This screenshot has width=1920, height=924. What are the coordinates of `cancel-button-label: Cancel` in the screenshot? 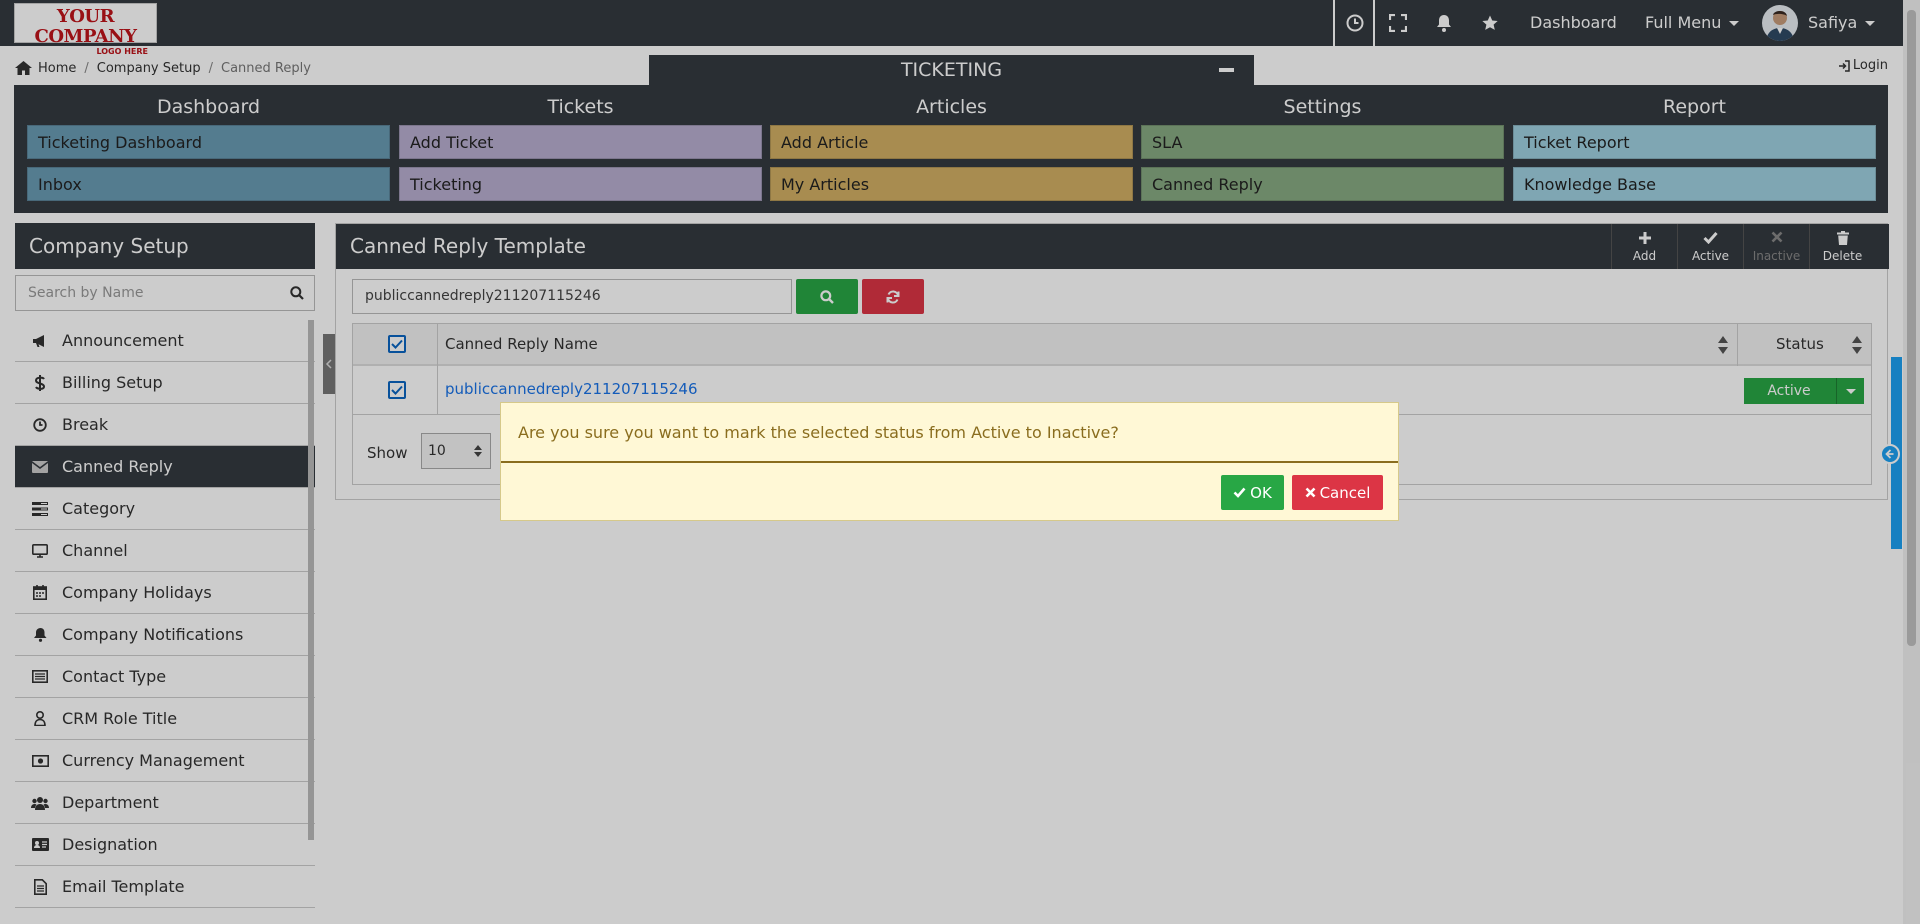 It's located at (1345, 492).